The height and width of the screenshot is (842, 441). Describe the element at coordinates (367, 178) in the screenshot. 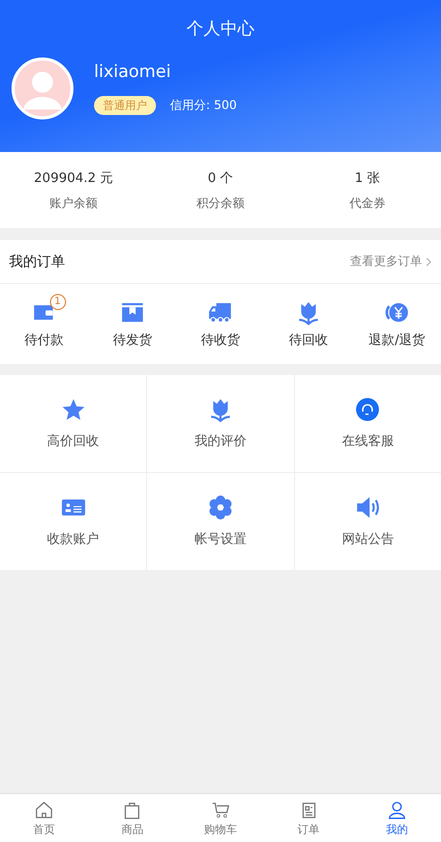

I see `stat-value: 1 张` at that location.